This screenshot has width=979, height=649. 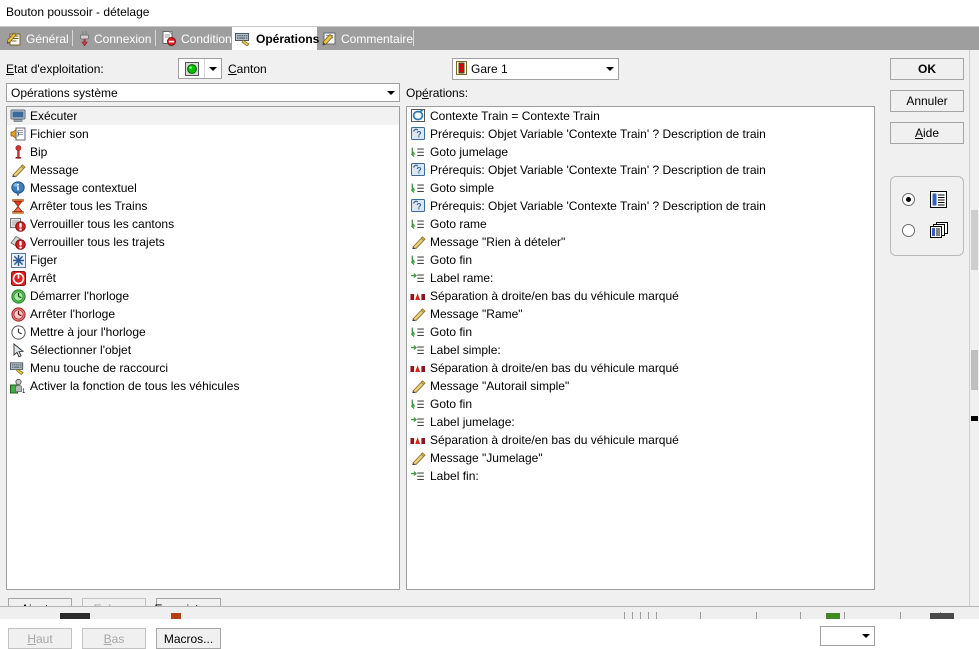 What do you see at coordinates (203, 332) in the screenshot?
I see `list-item: Mettre à jour l'horloge` at bounding box center [203, 332].